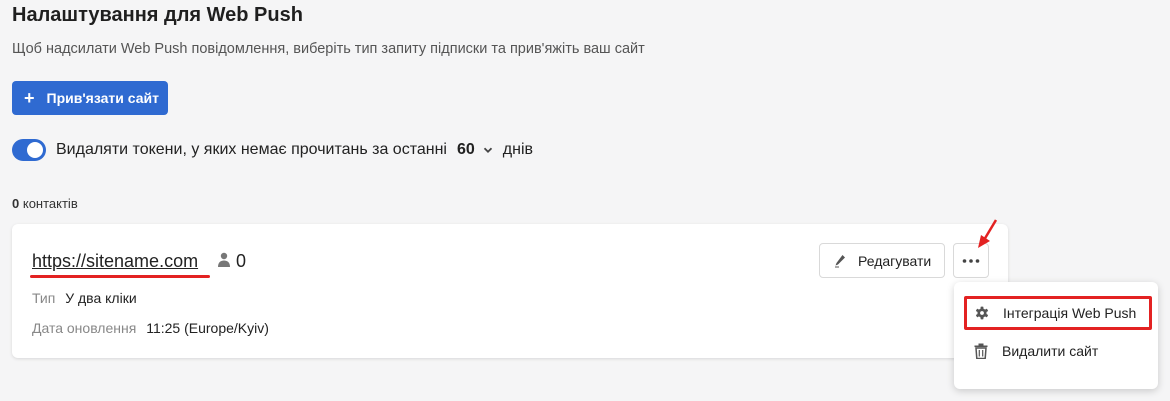 This screenshot has height=401, width=1170. I want to click on gear-icon, so click(982, 313).